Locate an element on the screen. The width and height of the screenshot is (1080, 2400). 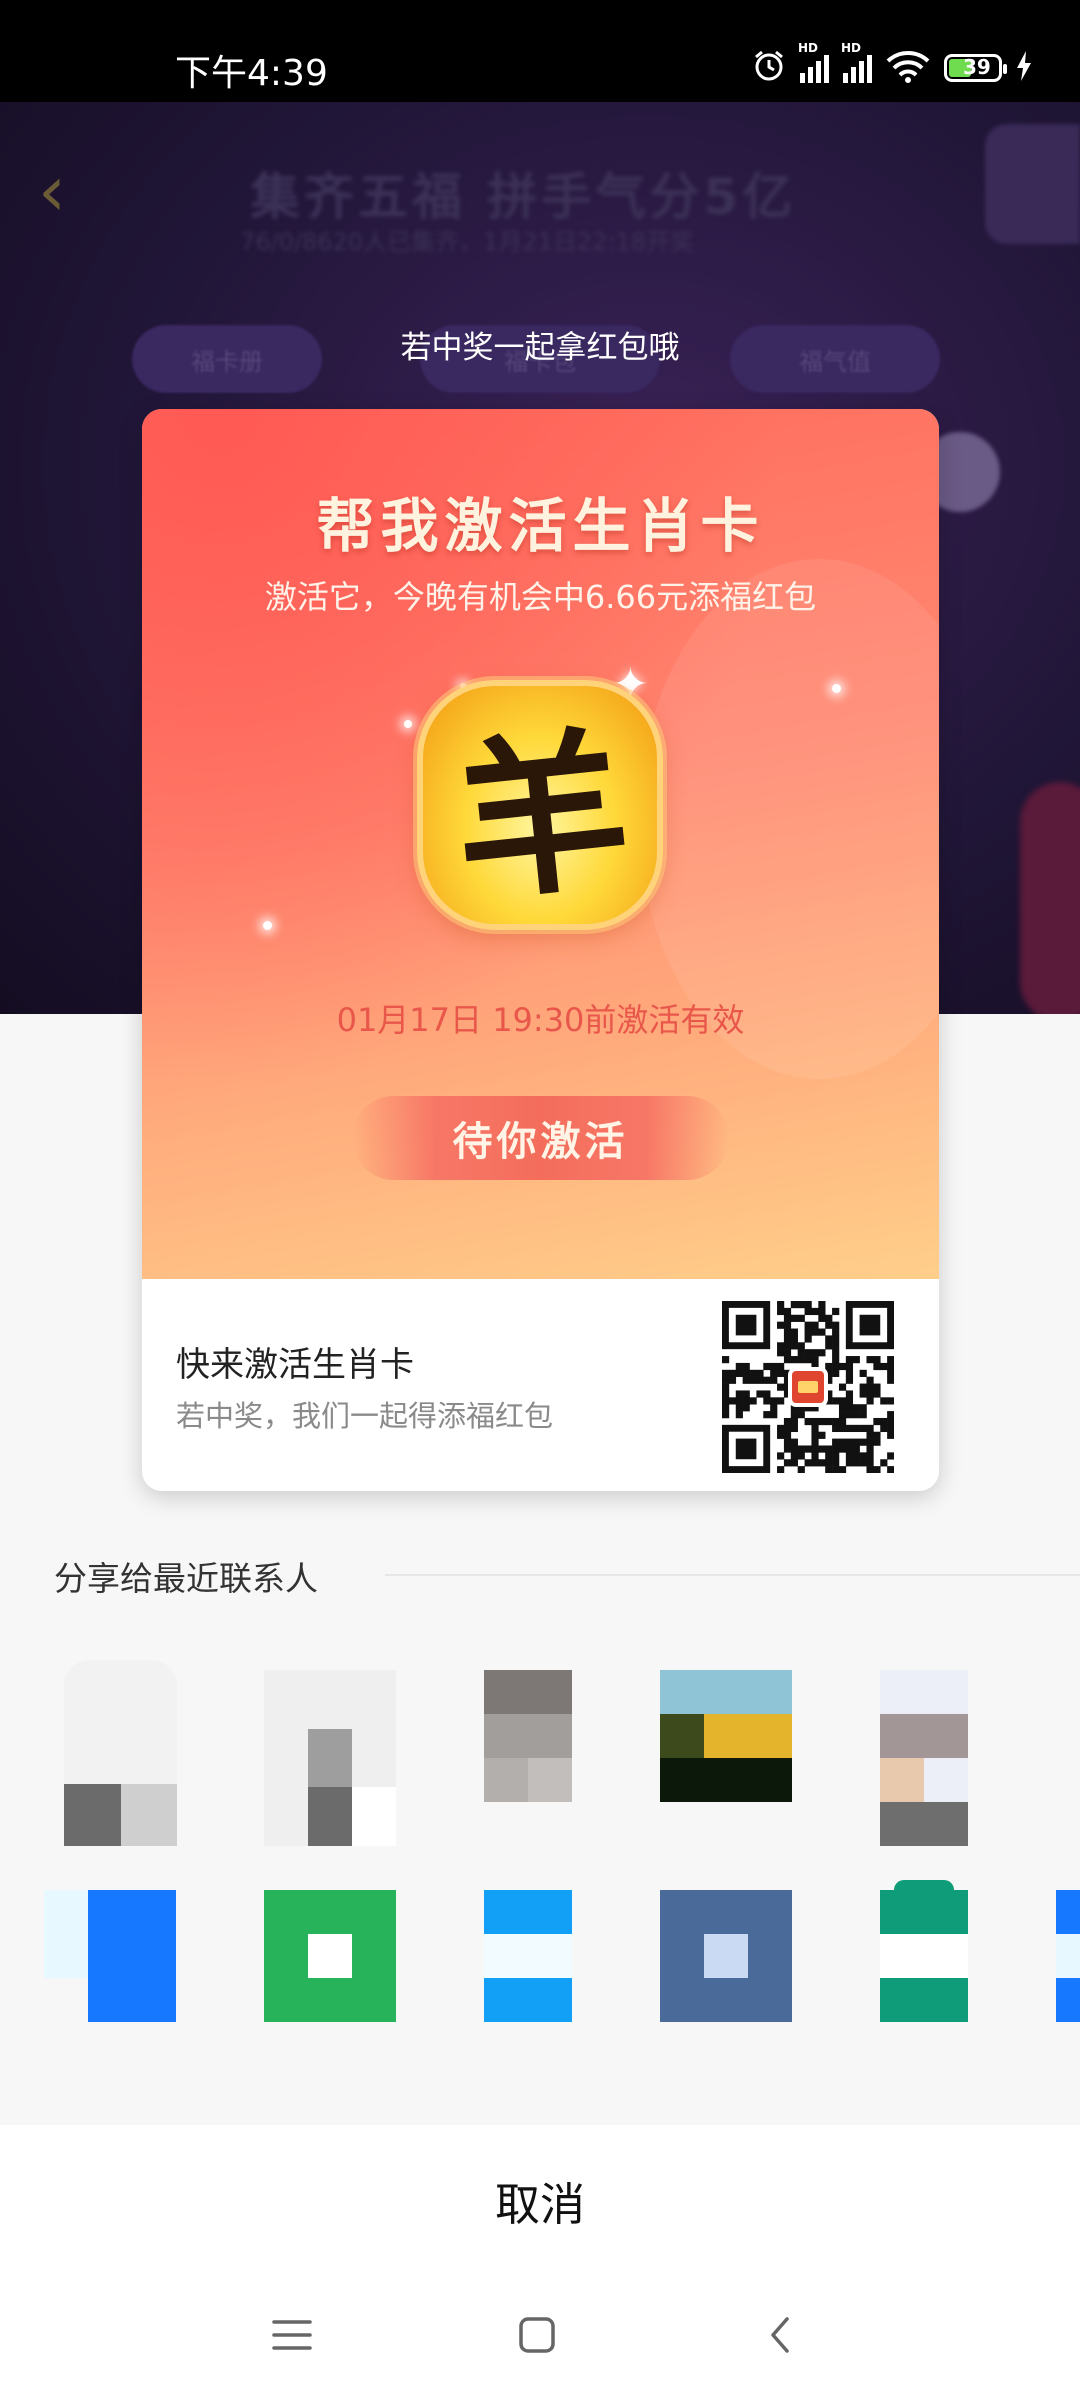
back-icon: ‹ is located at coordinates (52, 191).